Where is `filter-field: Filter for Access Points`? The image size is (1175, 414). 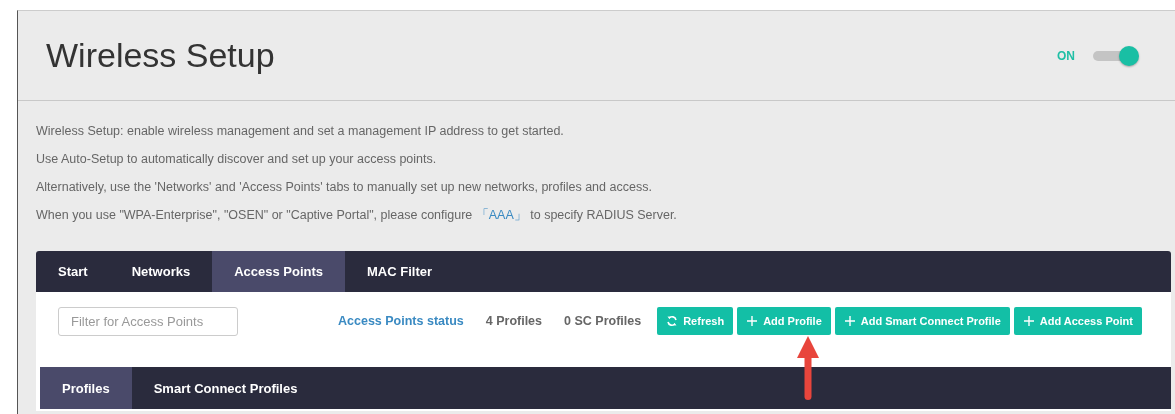 filter-field: Filter for Access Points is located at coordinates (148, 321).